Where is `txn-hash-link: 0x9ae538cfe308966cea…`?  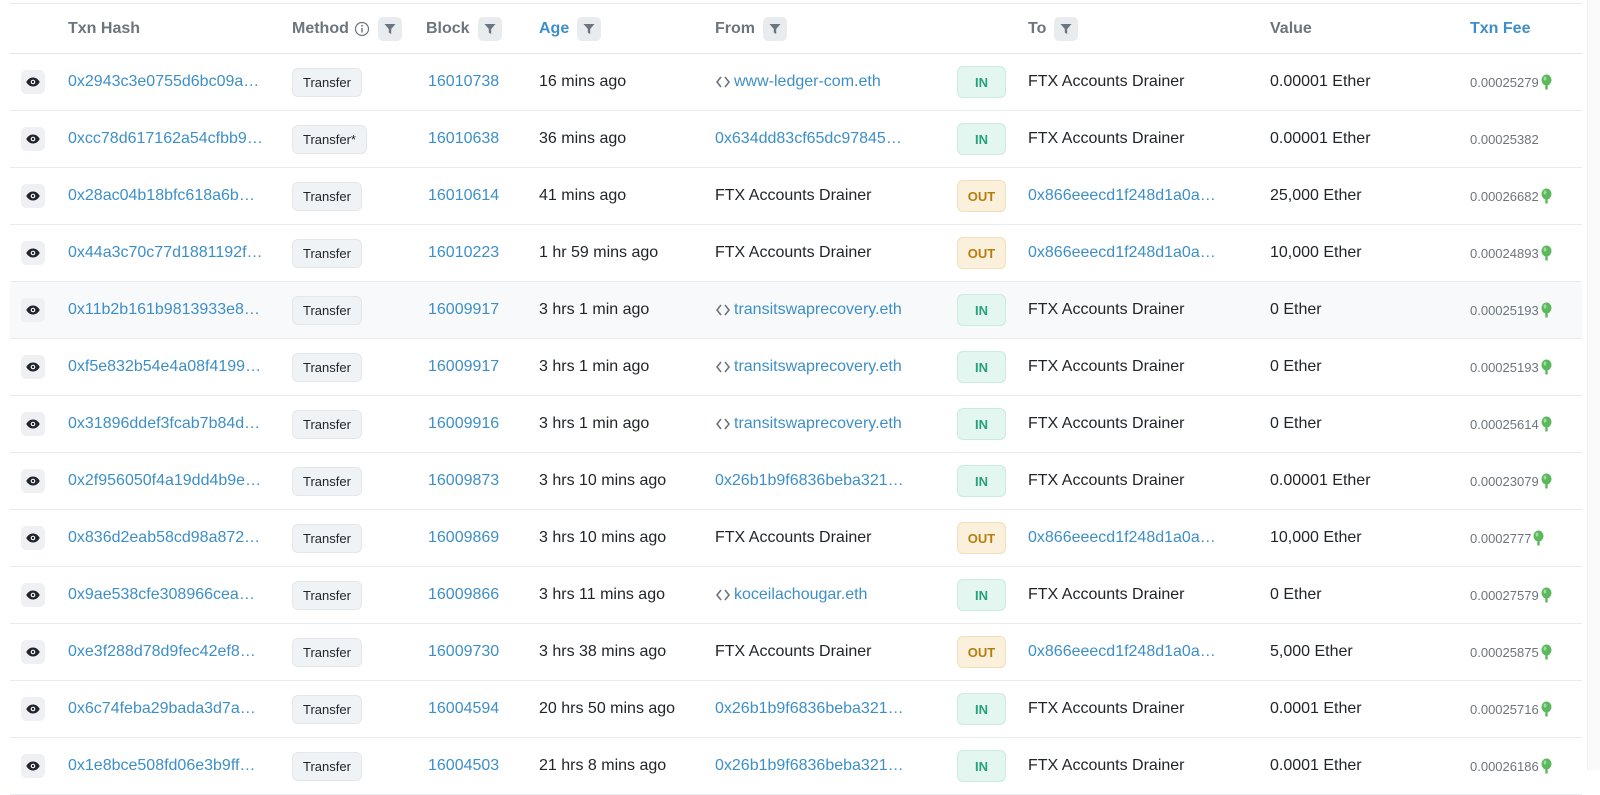 txn-hash-link: 0x9ae538cfe308966cea… is located at coordinates (168, 595).